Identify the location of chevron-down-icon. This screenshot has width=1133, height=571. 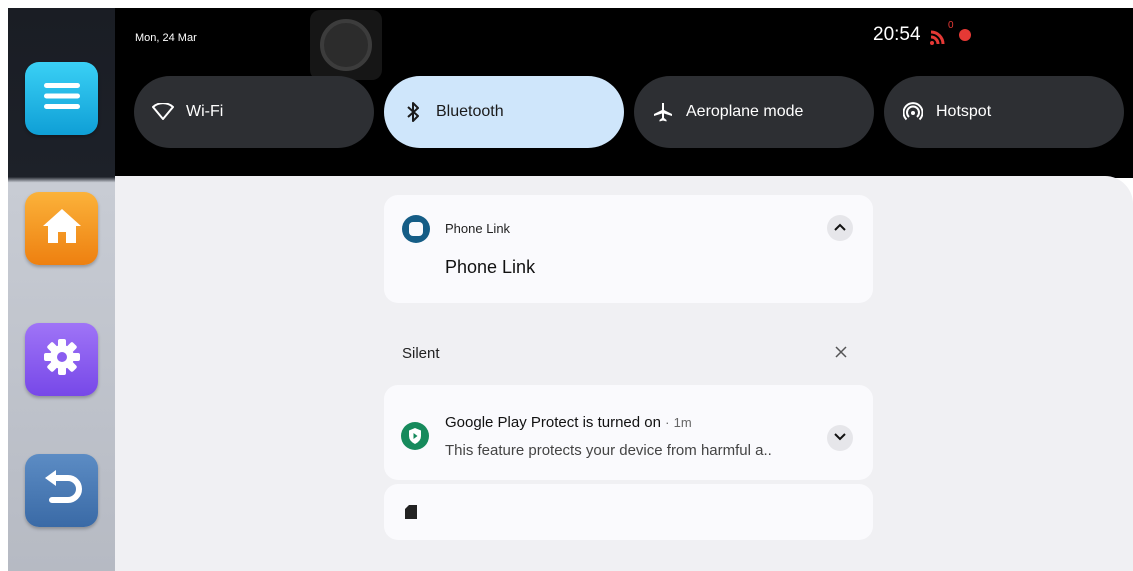
(840, 438).